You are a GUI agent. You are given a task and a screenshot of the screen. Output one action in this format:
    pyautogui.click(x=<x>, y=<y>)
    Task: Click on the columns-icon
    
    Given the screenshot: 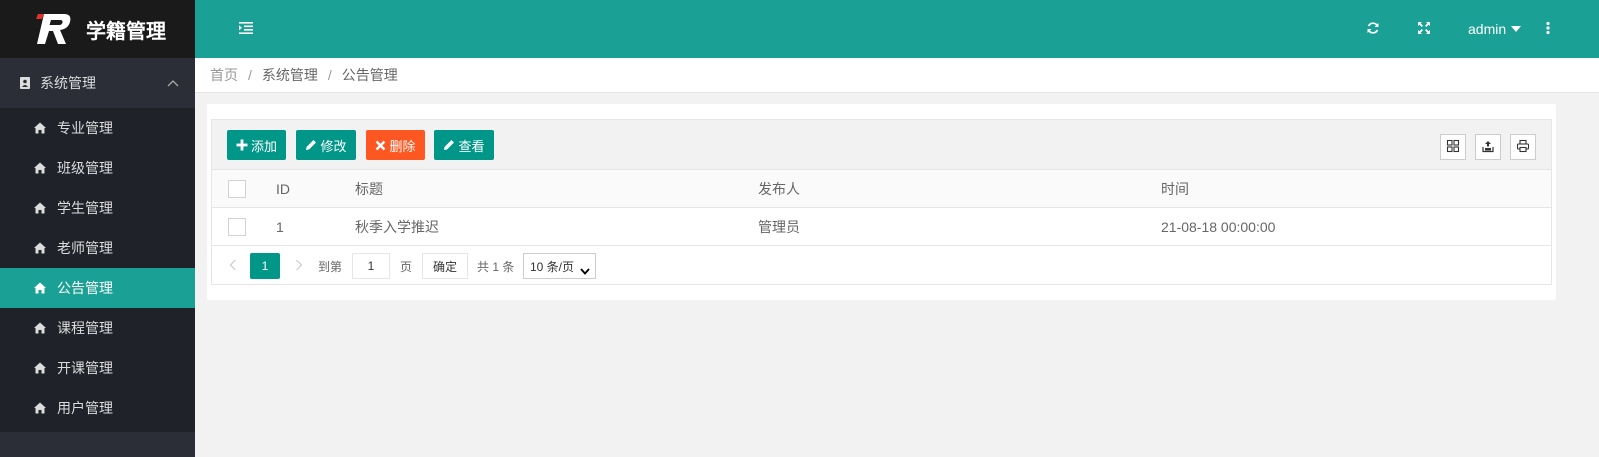 What is the action you would take?
    pyautogui.click(x=1453, y=147)
    